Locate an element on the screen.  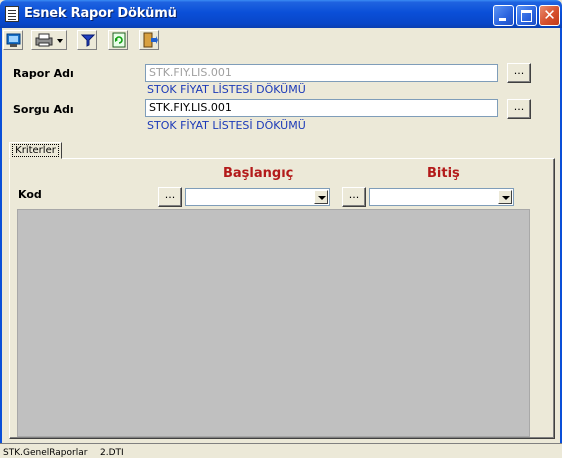
maximize-button is located at coordinates (526, 15).